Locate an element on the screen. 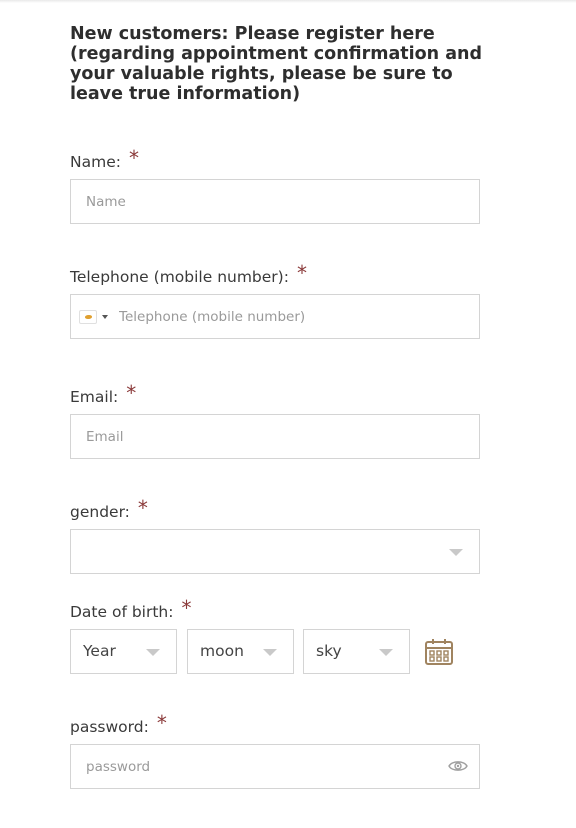  name-label-row: Name: * is located at coordinates (104, 159).